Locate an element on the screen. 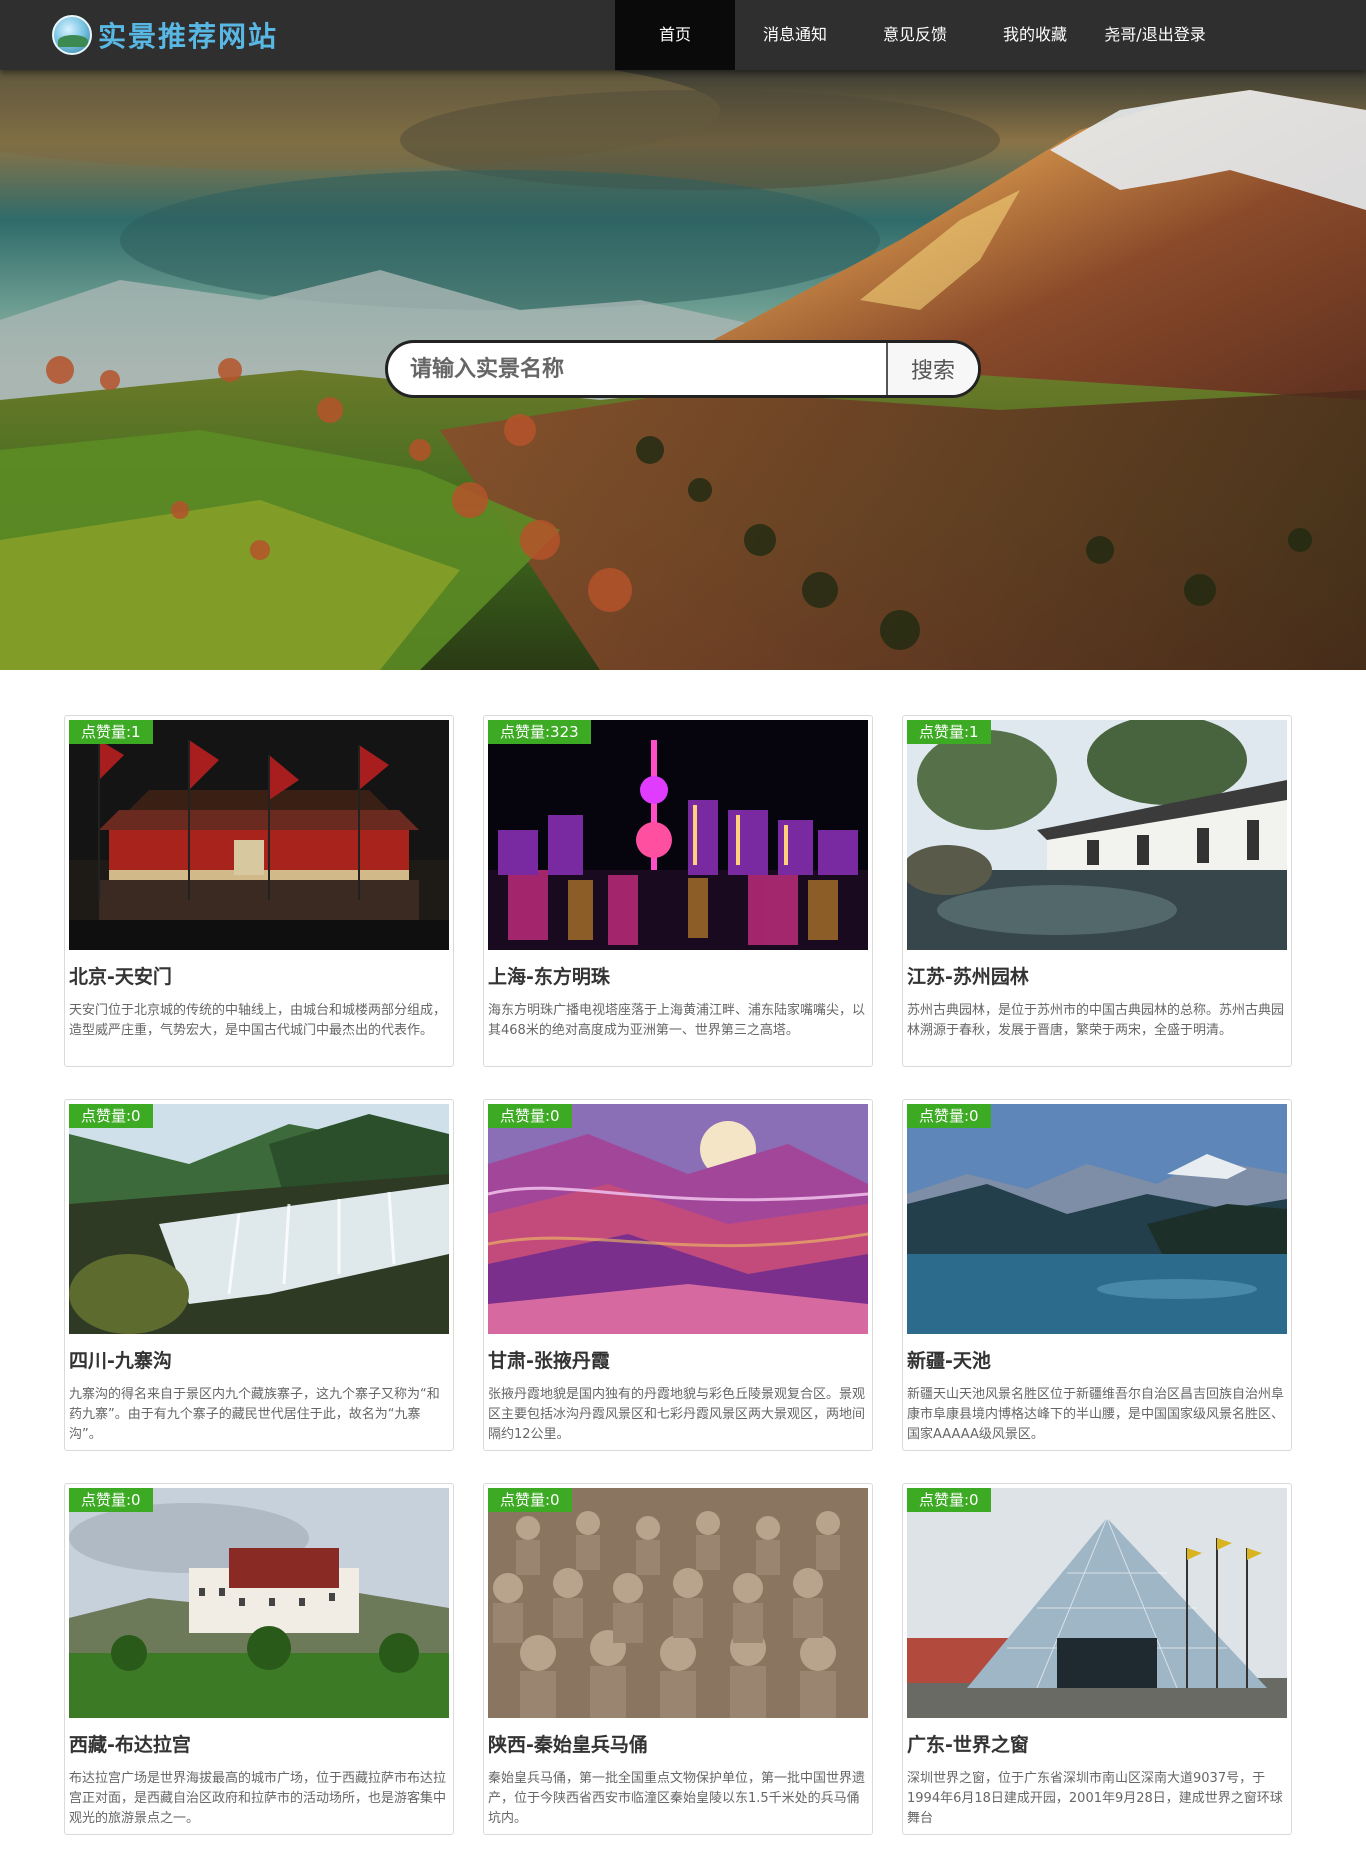 The image size is (1366, 1860). card-title: 甘肃-张掖丹霞 is located at coordinates (549, 1359).